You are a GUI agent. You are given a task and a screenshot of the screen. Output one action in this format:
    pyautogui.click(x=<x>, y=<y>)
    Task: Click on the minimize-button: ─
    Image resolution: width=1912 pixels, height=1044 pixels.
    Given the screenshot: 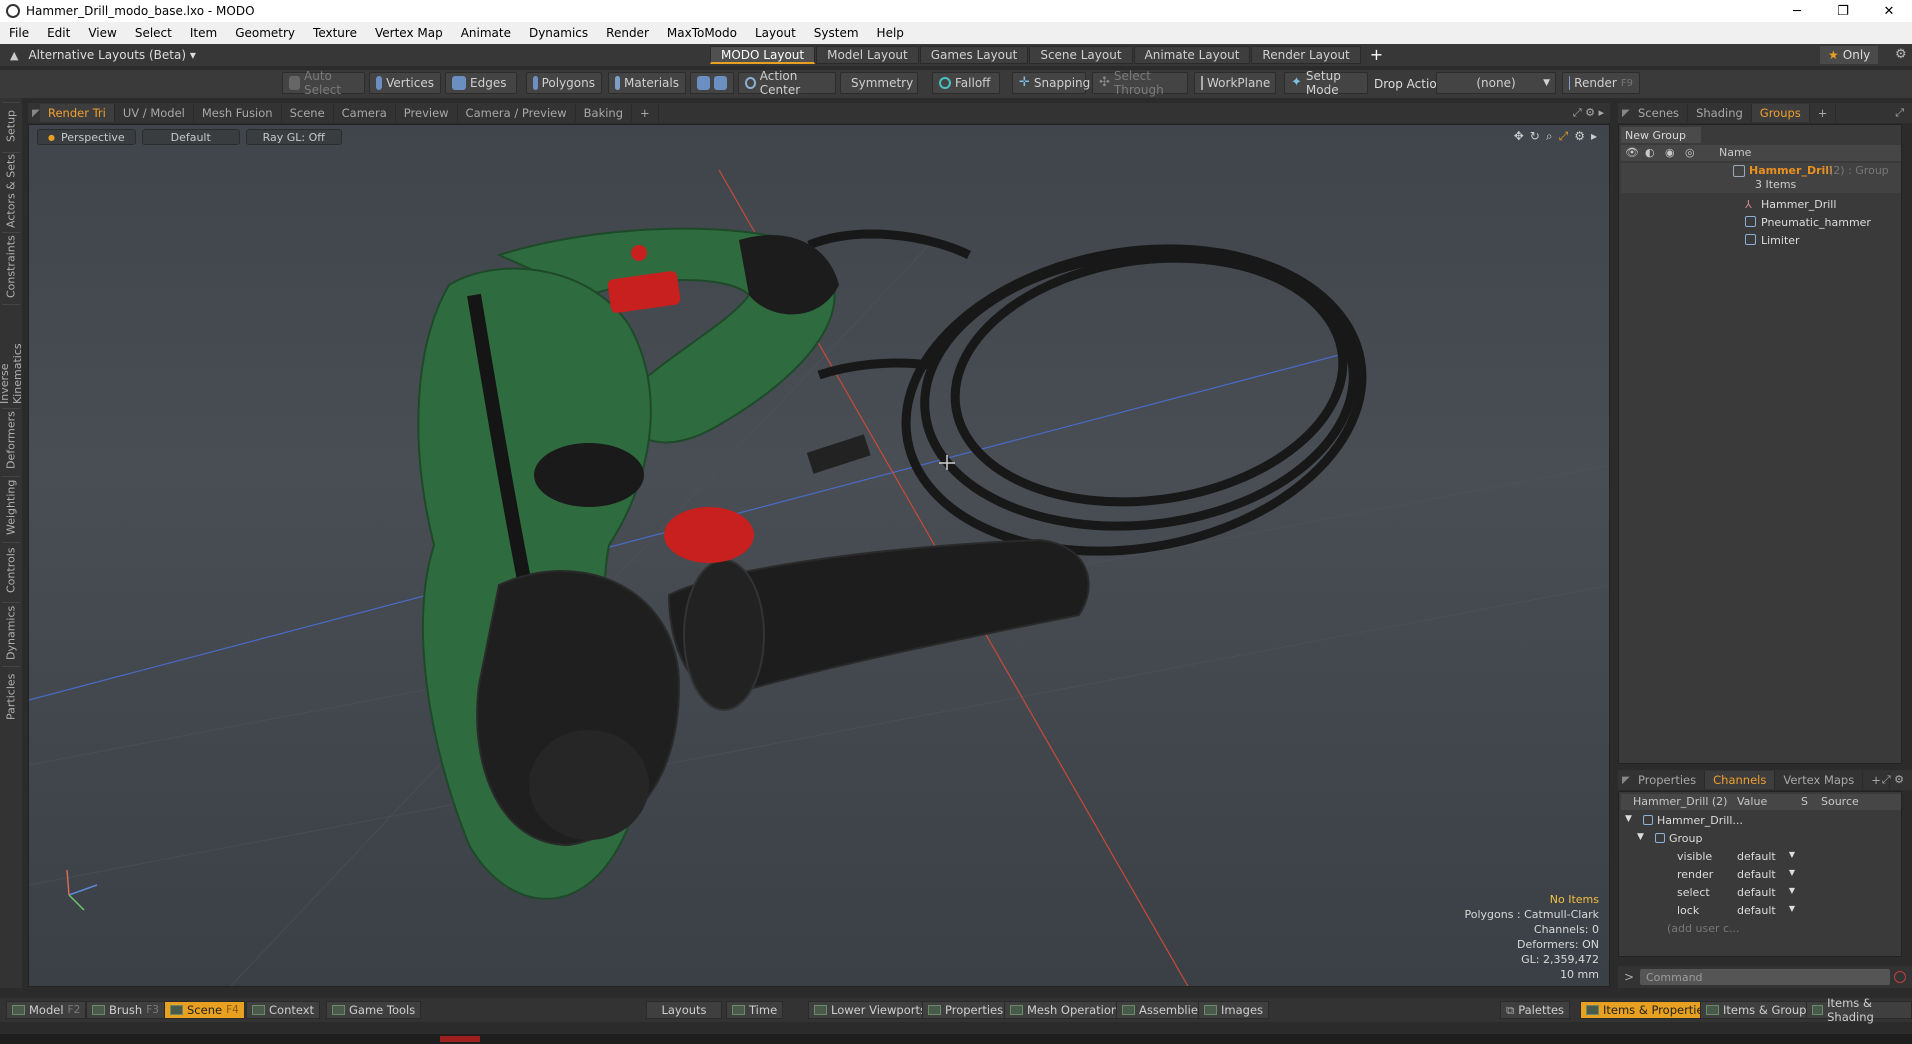 What is the action you would take?
    pyautogui.click(x=1797, y=11)
    